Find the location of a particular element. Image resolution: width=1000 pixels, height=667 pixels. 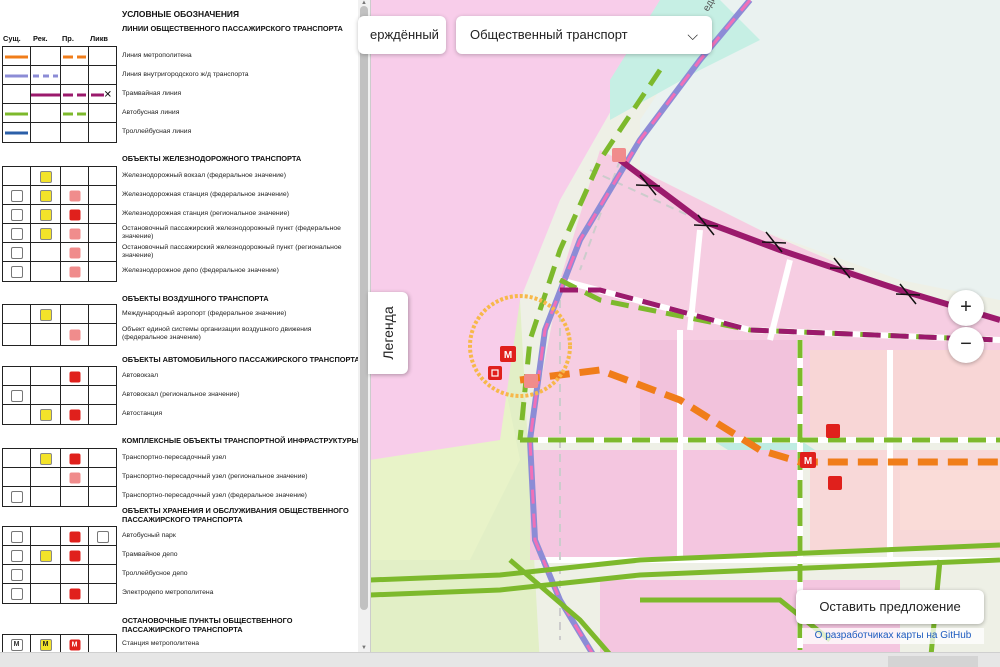

legend-scroll-thumb is located at coordinates (364, 308).